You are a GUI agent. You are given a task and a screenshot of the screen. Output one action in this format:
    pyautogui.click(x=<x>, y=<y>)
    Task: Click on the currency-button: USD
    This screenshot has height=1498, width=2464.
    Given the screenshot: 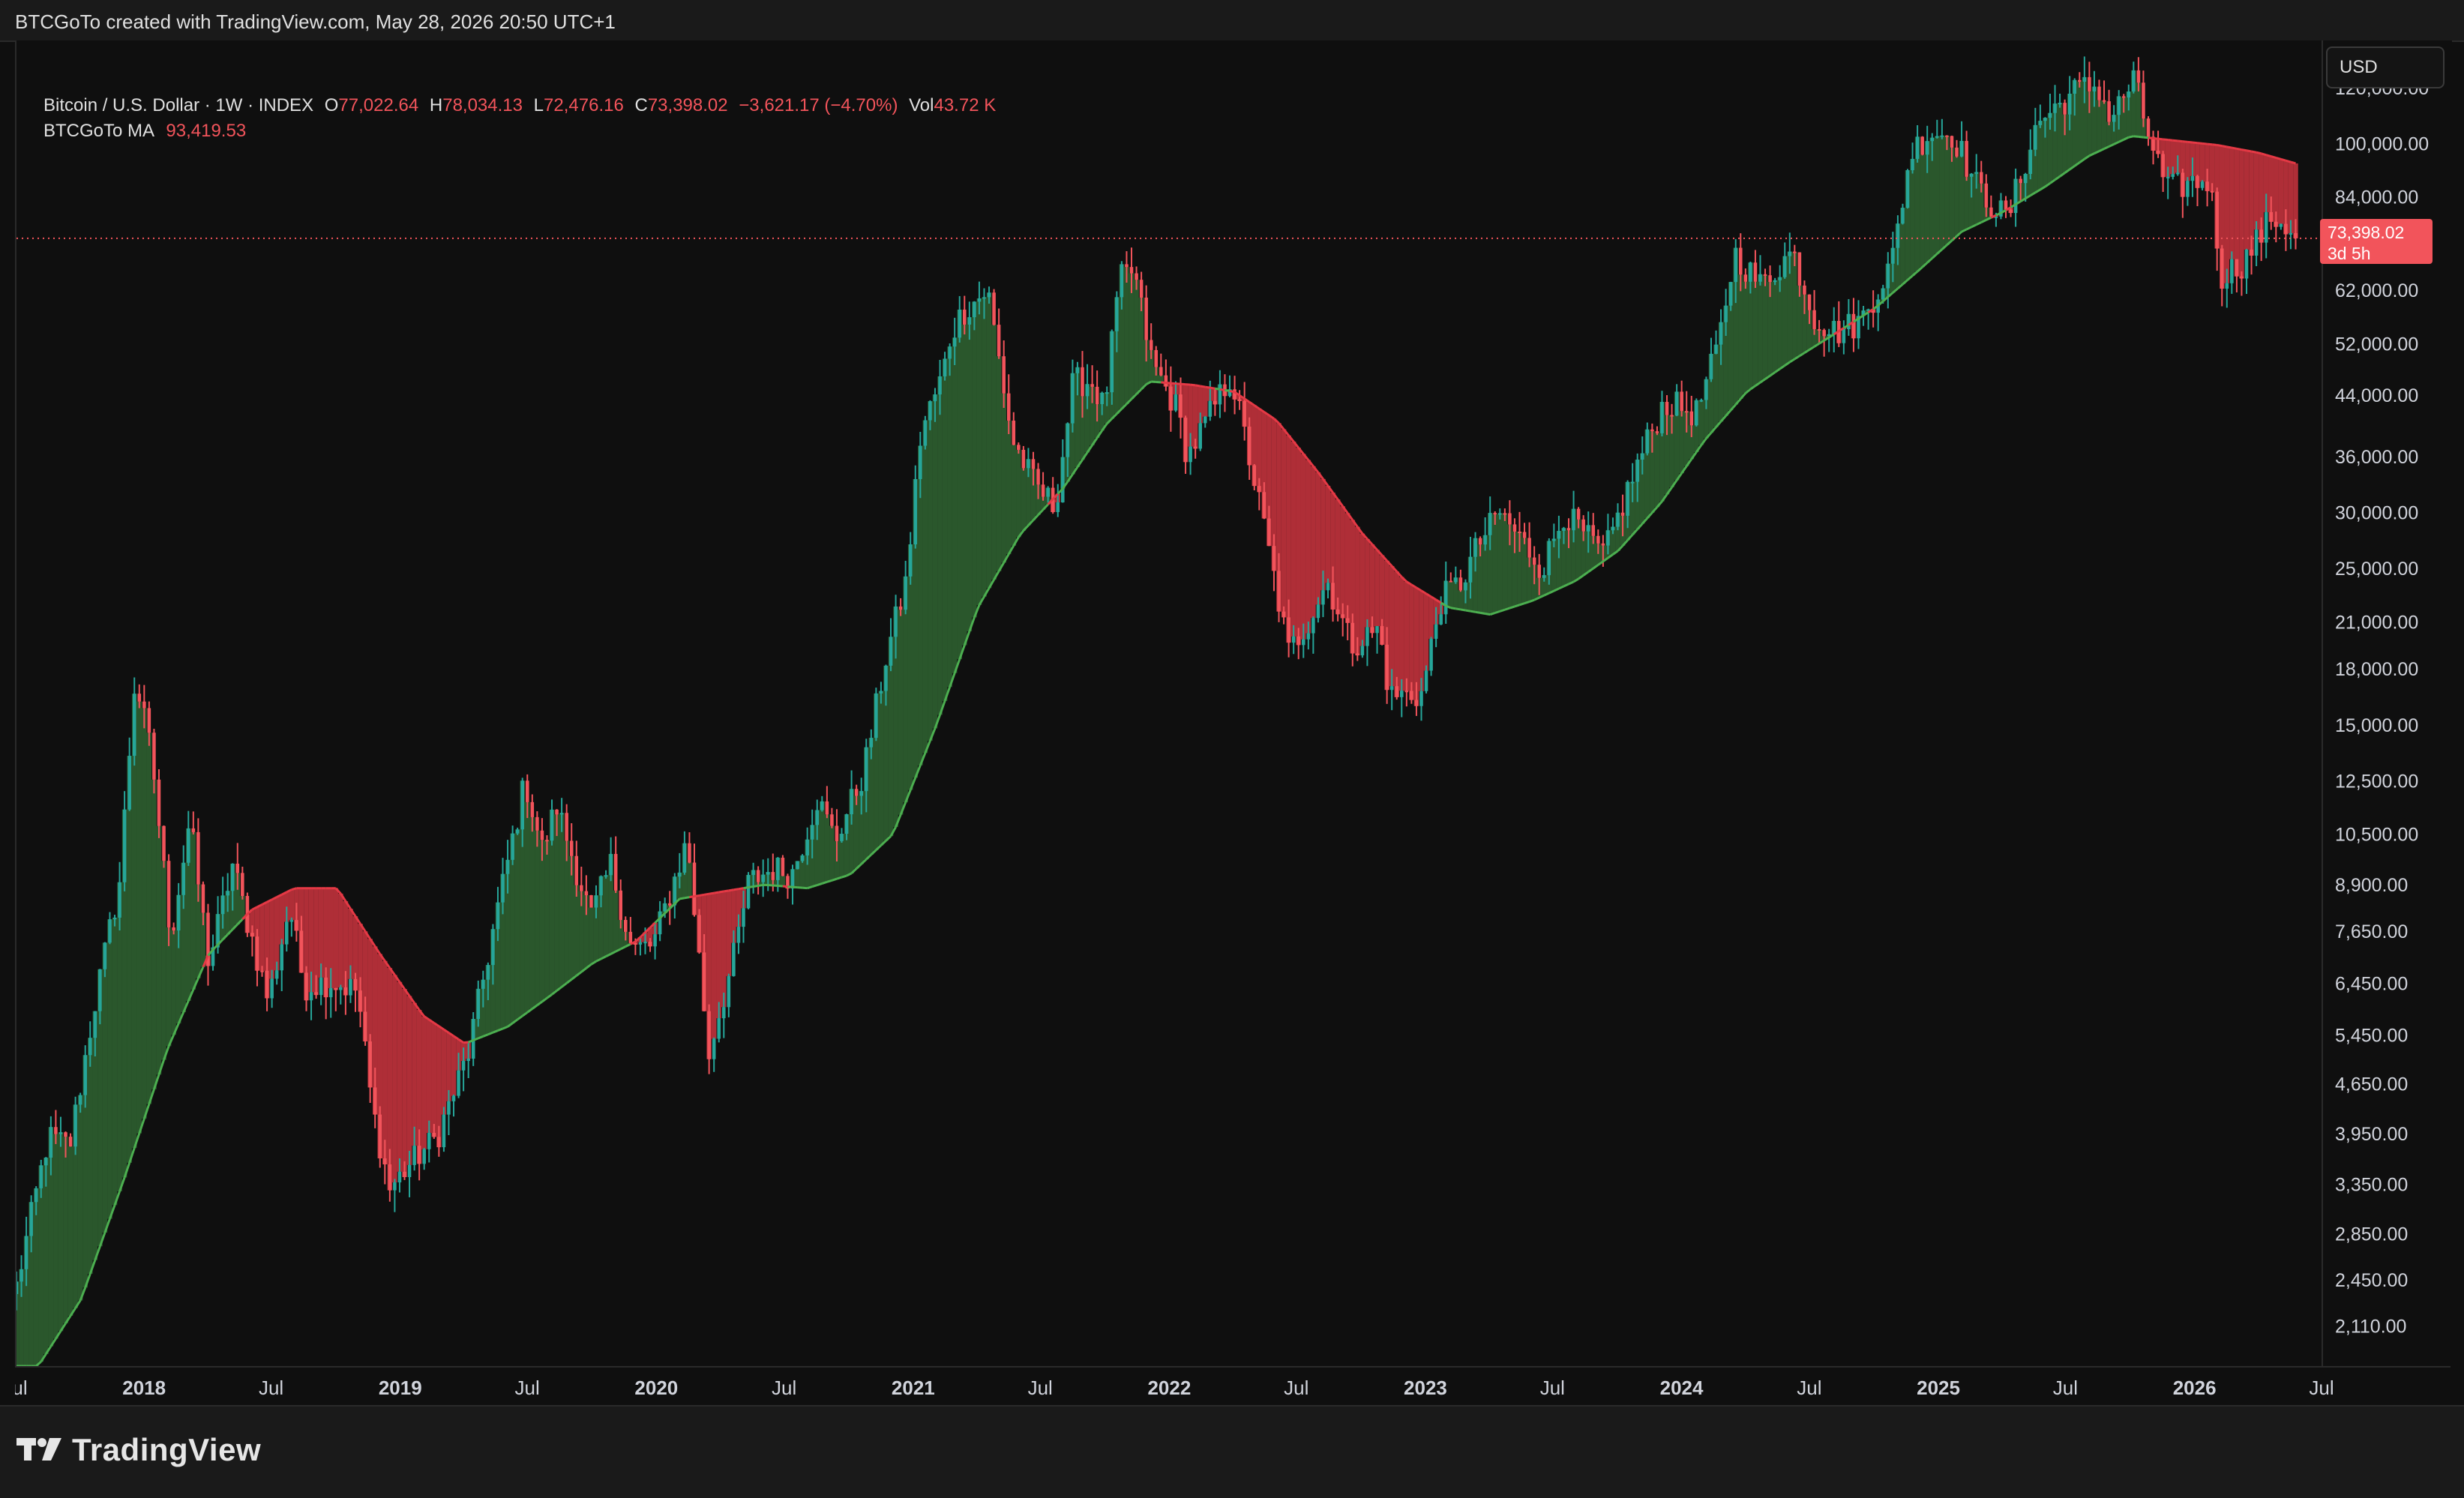 What is the action you would take?
    pyautogui.click(x=2385, y=67)
    